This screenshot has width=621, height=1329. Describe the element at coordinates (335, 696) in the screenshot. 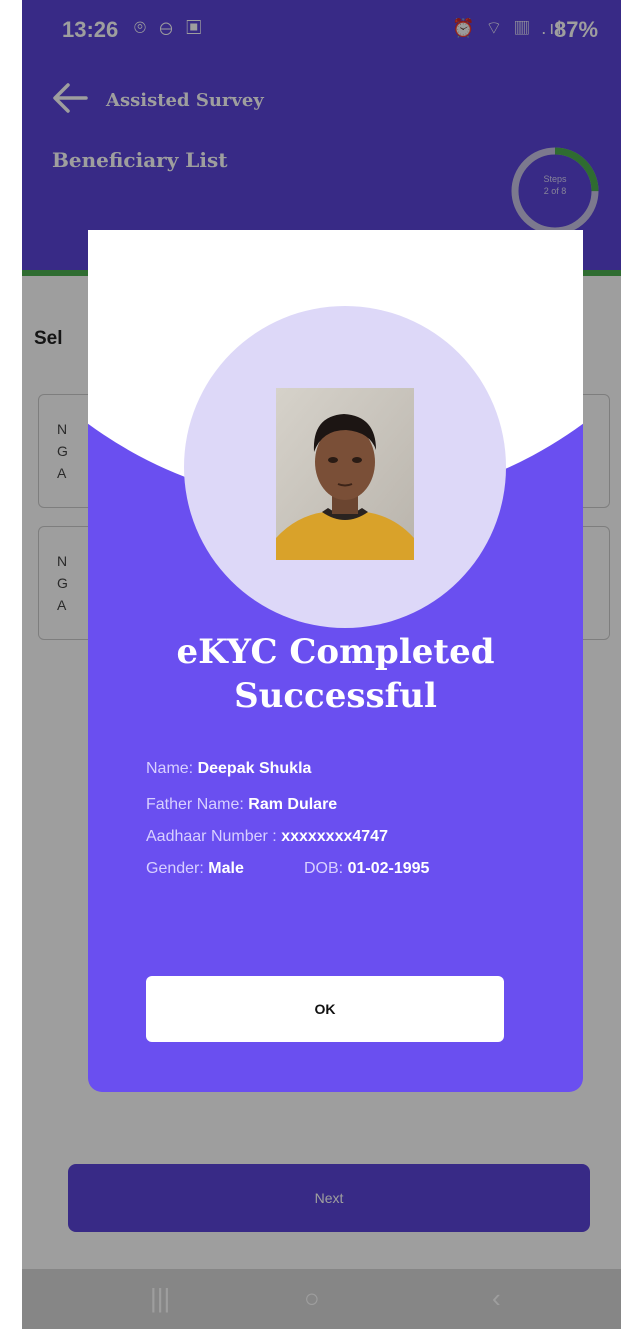

I see `dialog-title-line2: Successful` at that location.